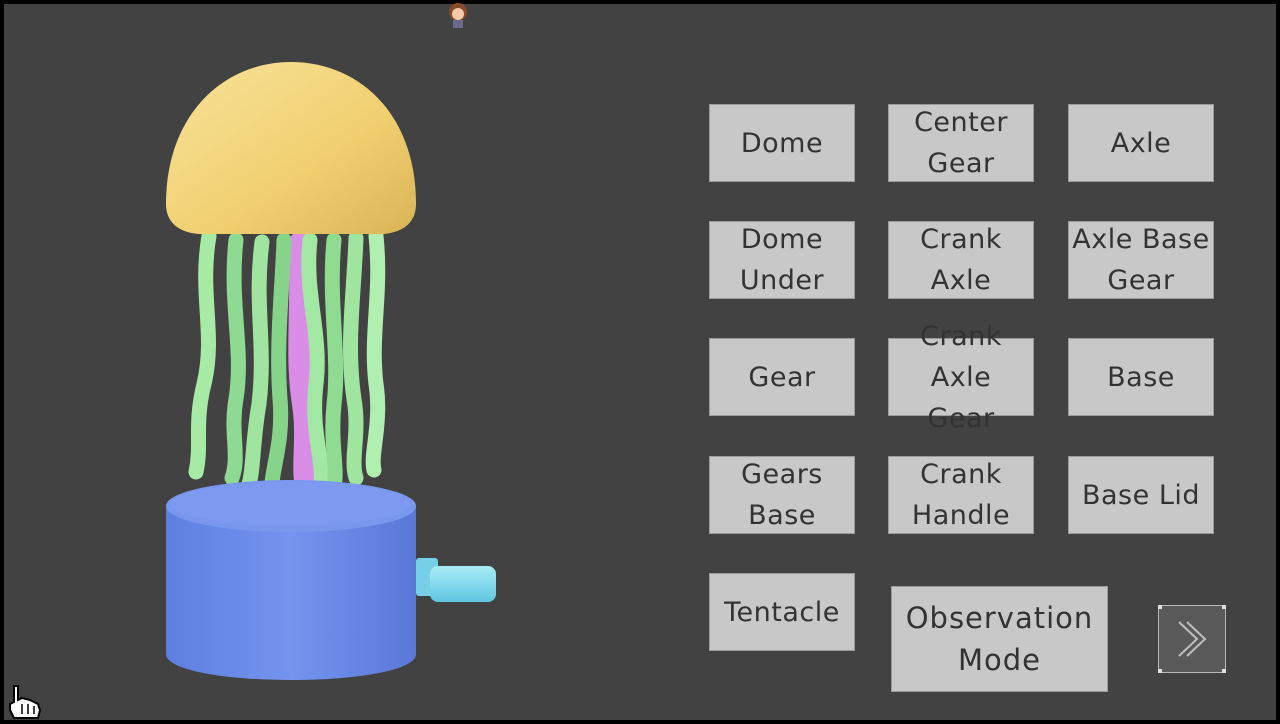 The width and height of the screenshot is (1280, 724). I want to click on next-button, so click(1192, 639).